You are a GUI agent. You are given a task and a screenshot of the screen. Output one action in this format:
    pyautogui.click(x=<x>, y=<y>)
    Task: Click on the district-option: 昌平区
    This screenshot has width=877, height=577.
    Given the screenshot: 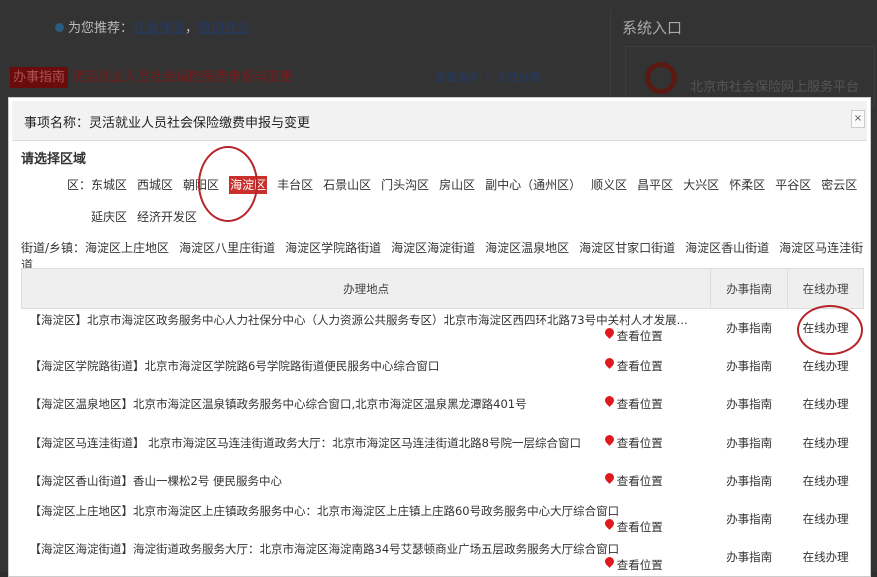 What is the action you would take?
    pyautogui.click(x=655, y=185)
    